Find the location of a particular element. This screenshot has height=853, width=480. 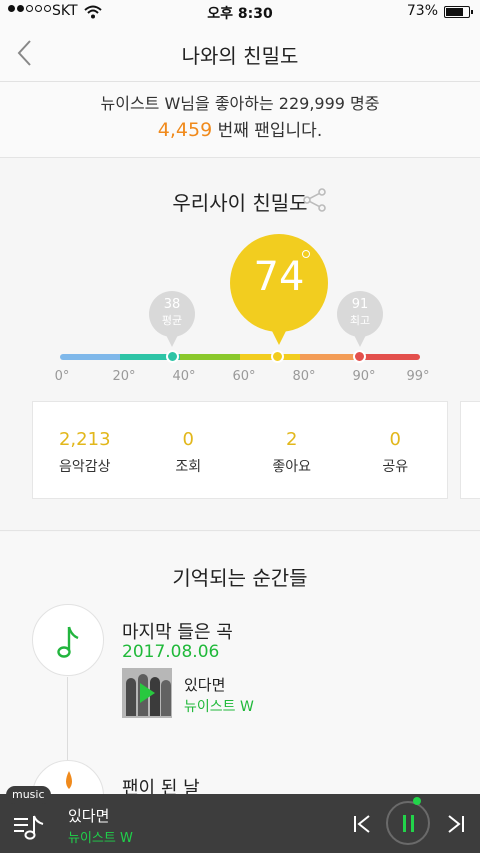

playlist-icon is located at coordinates (30, 827).